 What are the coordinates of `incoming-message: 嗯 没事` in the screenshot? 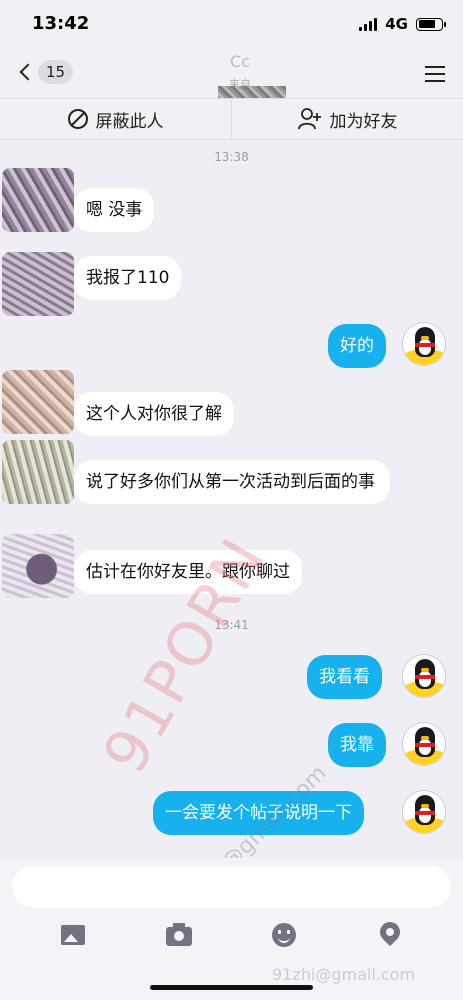 It's located at (114, 210).